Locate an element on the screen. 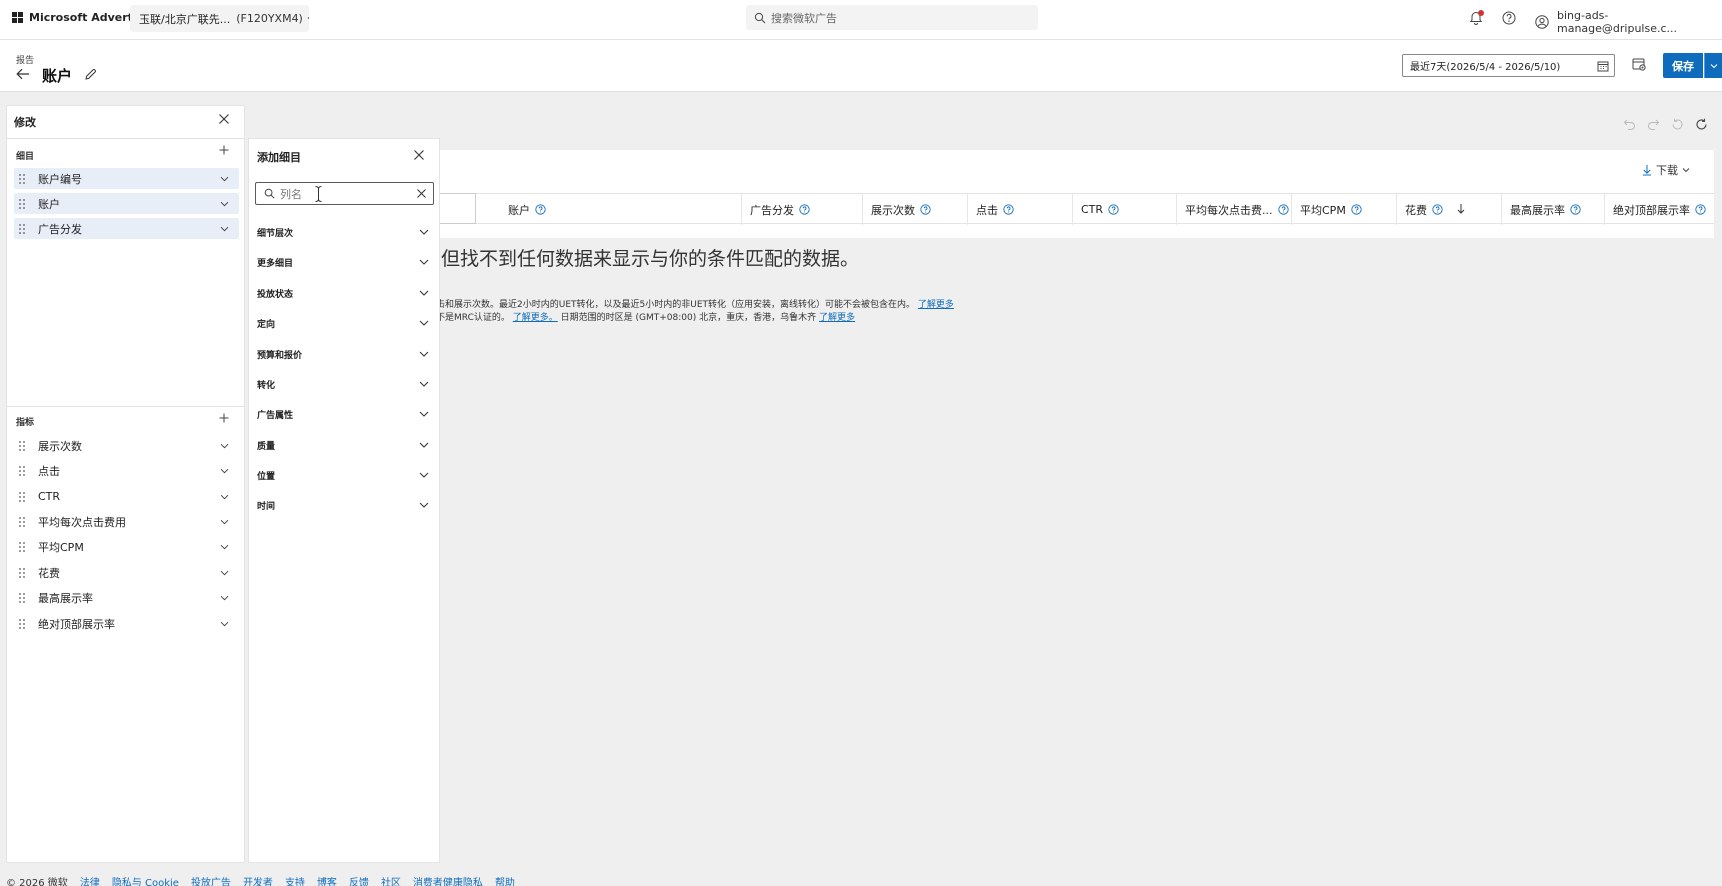 The width and height of the screenshot is (1722, 886). metric-item-ctr: CTR is located at coordinates (126, 496).